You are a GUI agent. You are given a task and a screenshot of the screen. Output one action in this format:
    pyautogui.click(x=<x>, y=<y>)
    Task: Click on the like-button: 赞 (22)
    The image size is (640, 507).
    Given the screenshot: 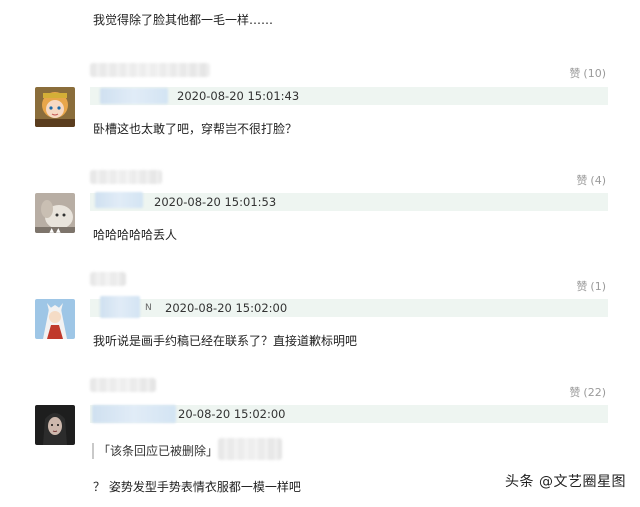 What is the action you would take?
    pyautogui.click(x=587, y=392)
    